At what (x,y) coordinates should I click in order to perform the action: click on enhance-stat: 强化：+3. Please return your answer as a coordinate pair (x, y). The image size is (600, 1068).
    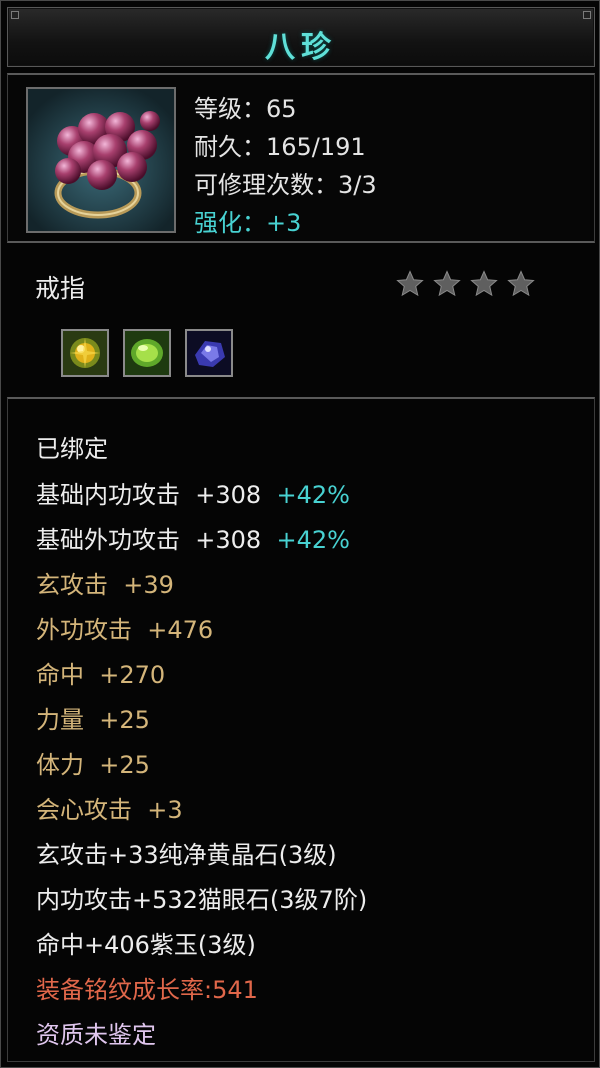
    Looking at the image, I should click on (248, 223).